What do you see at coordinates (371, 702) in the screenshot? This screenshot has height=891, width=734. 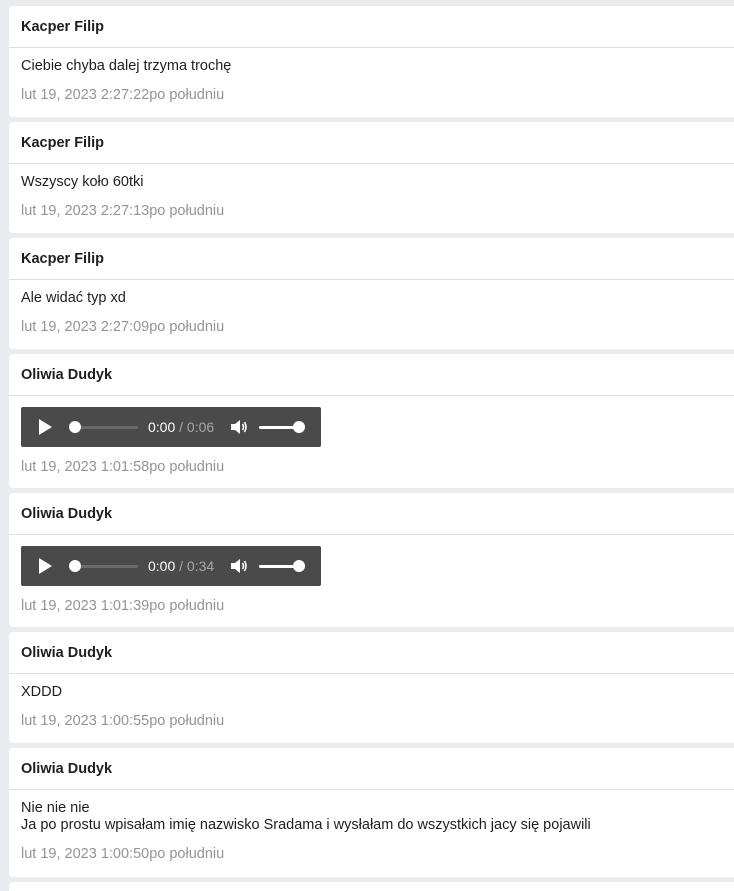 I see `message-body: XDDD lut 19, 2023 1:00:55po południu` at bounding box center [371, 702].